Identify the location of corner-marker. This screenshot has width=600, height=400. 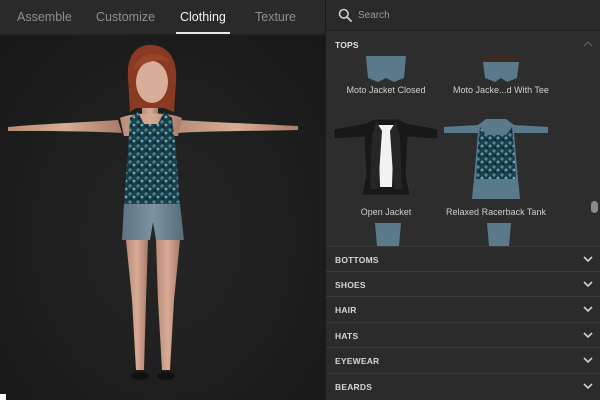
(3, 397).